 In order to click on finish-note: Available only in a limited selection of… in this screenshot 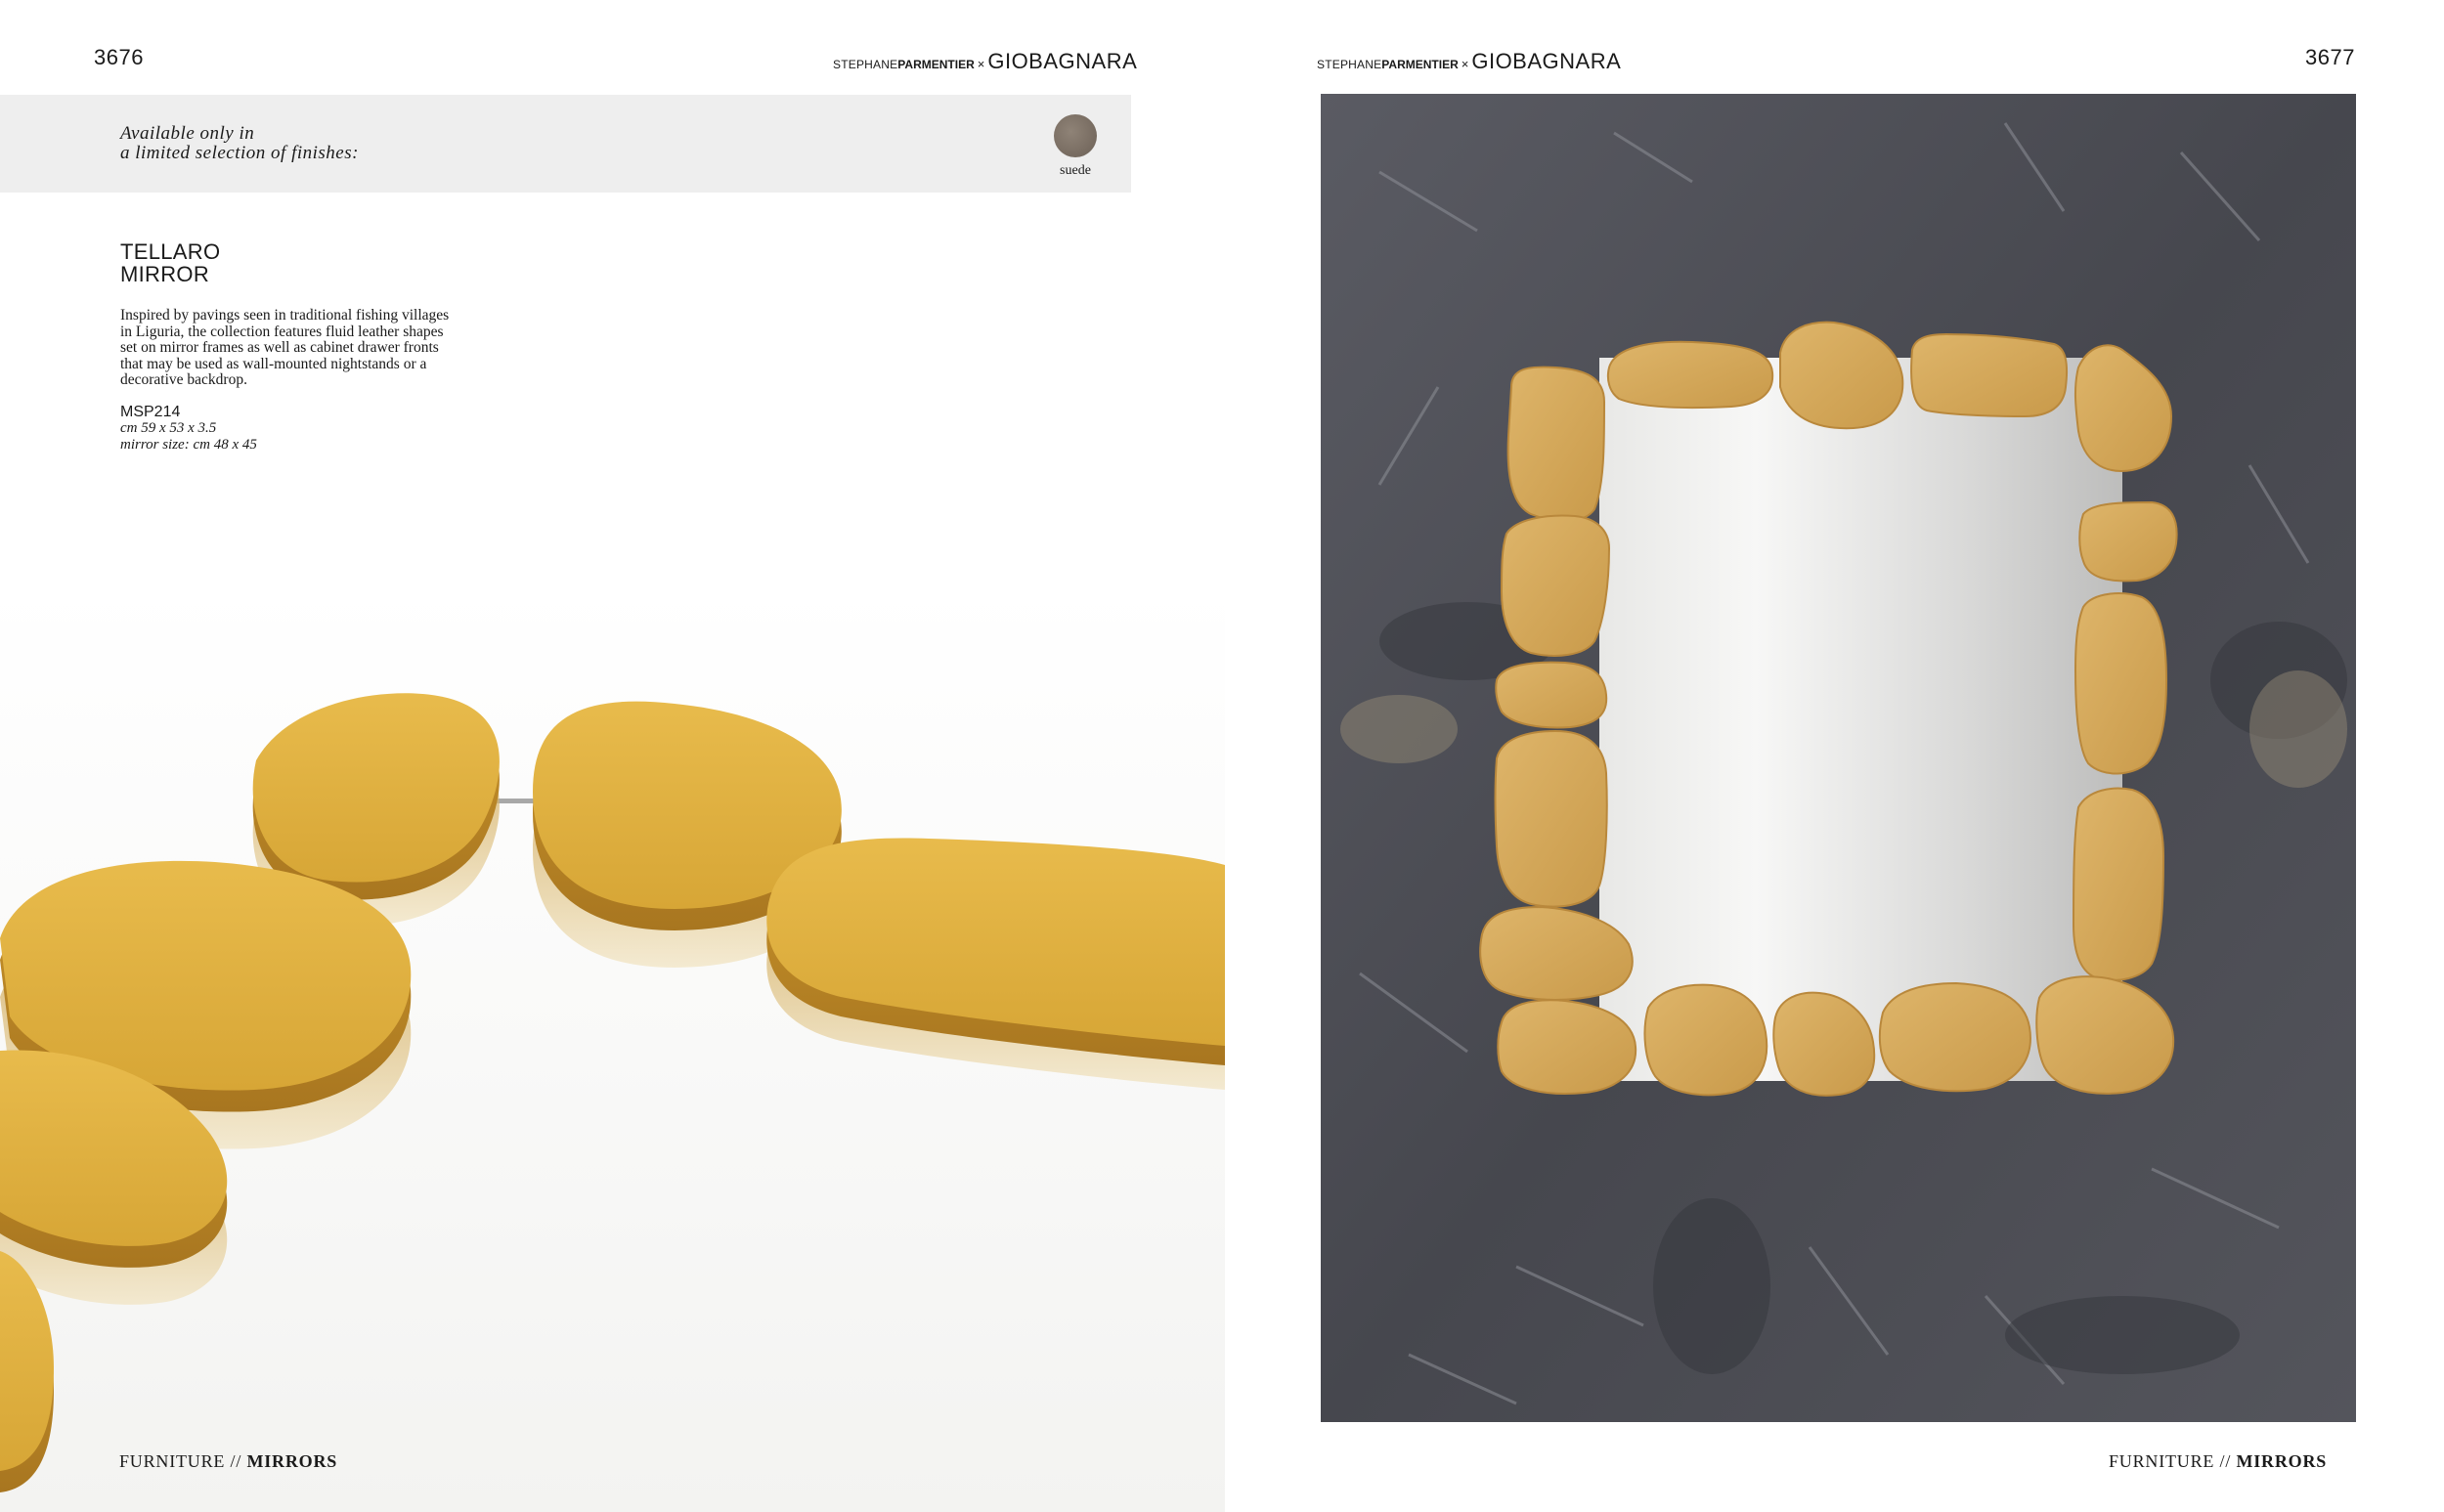, I will do `click(239, 143)`.